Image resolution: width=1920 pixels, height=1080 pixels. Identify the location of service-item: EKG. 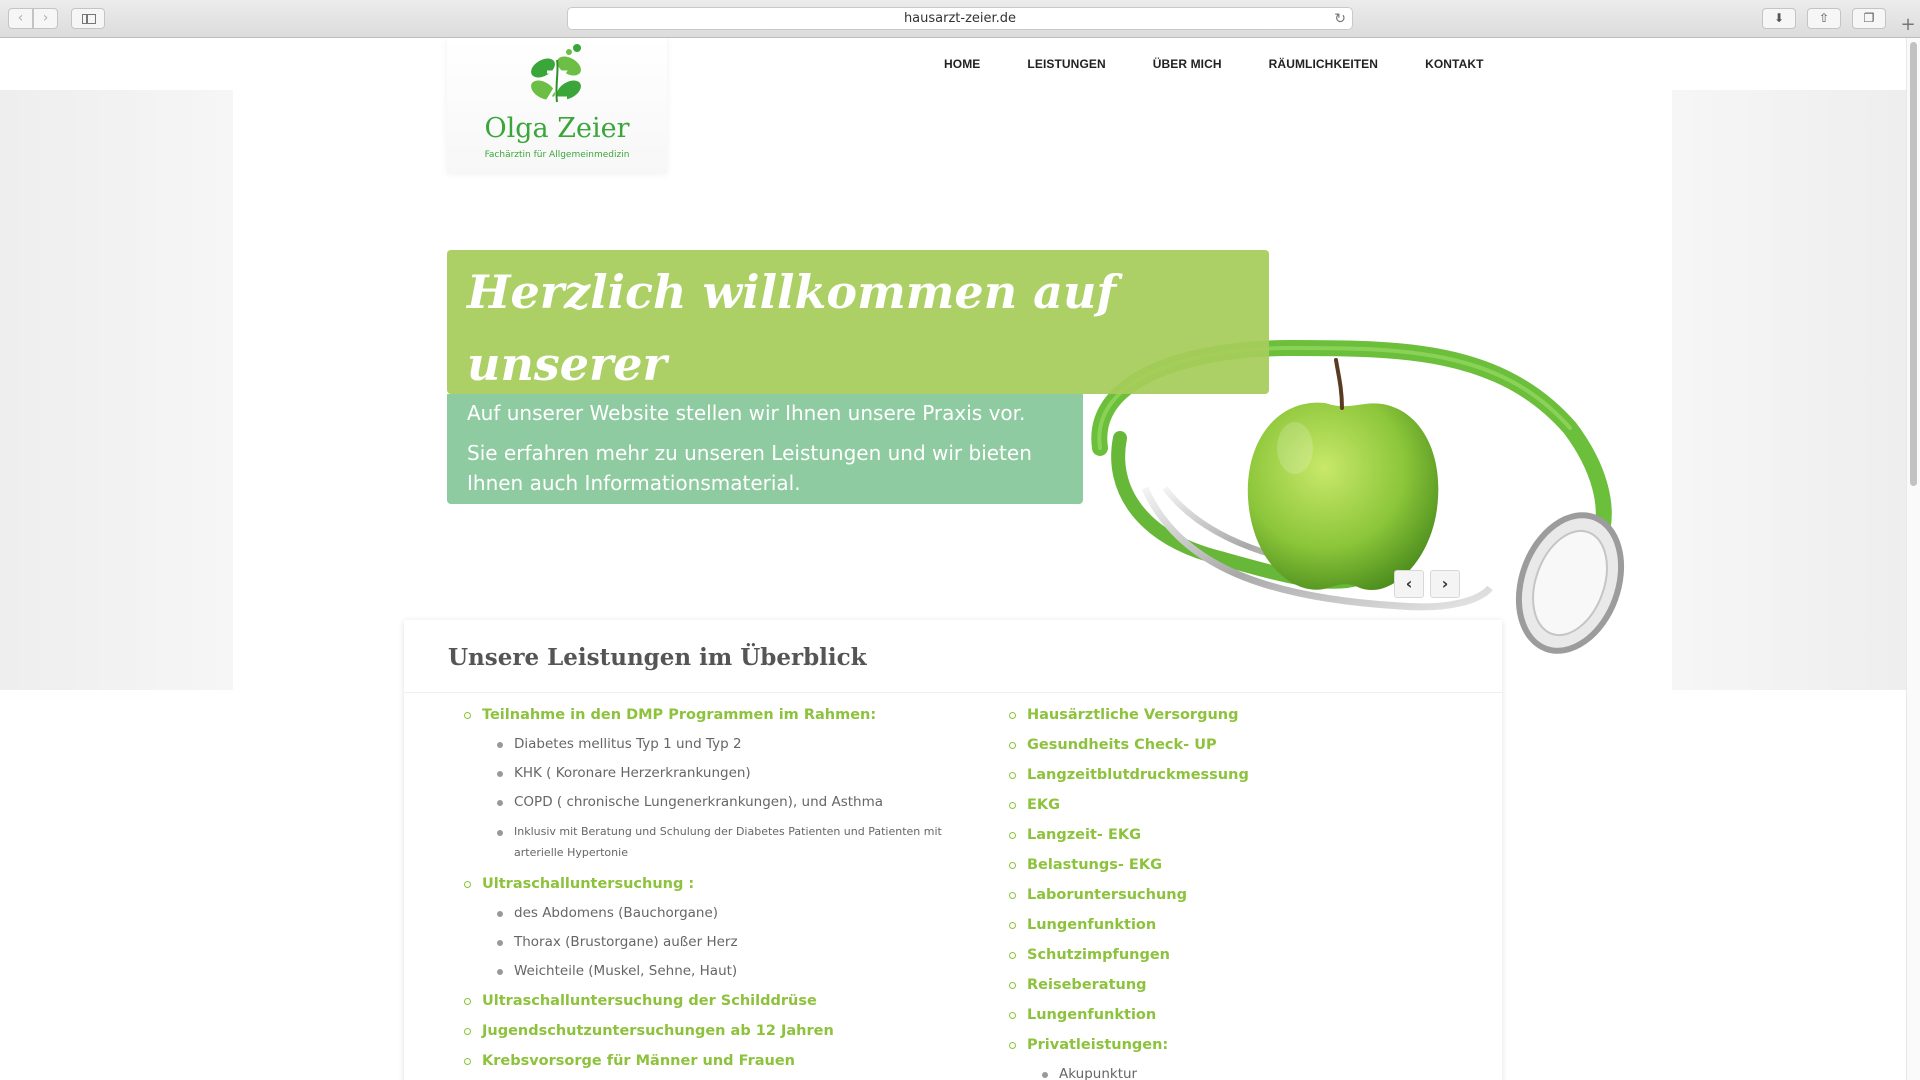
(1219, 805).